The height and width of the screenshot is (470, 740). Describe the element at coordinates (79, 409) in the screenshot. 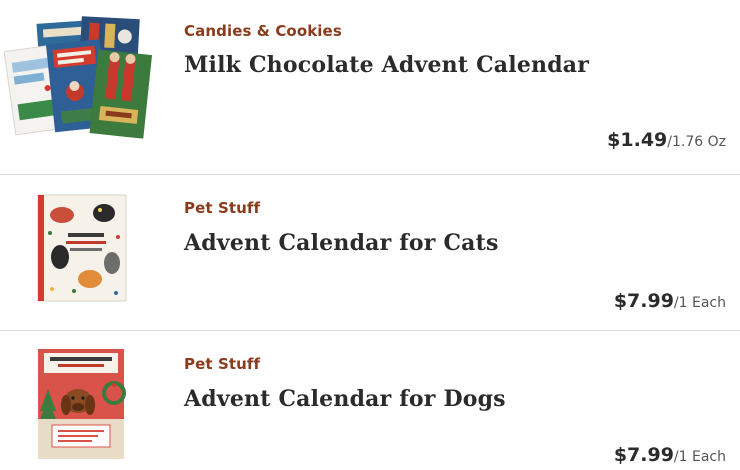

I see `dog-advent-calendar-image` at that location.